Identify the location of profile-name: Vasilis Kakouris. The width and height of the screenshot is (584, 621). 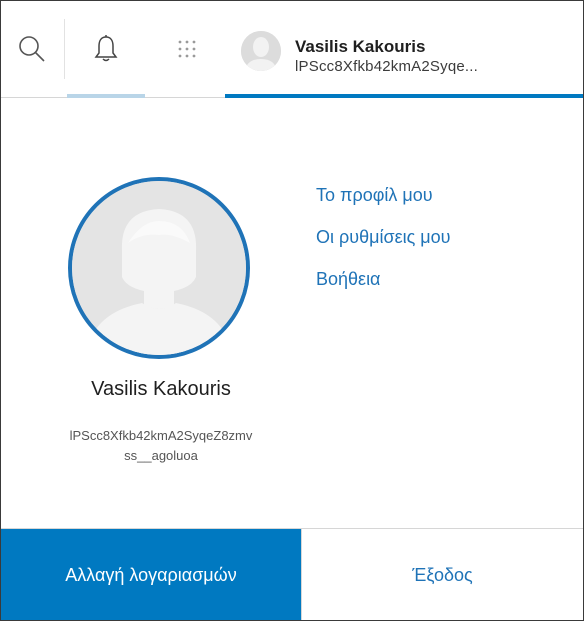
(161, 389).